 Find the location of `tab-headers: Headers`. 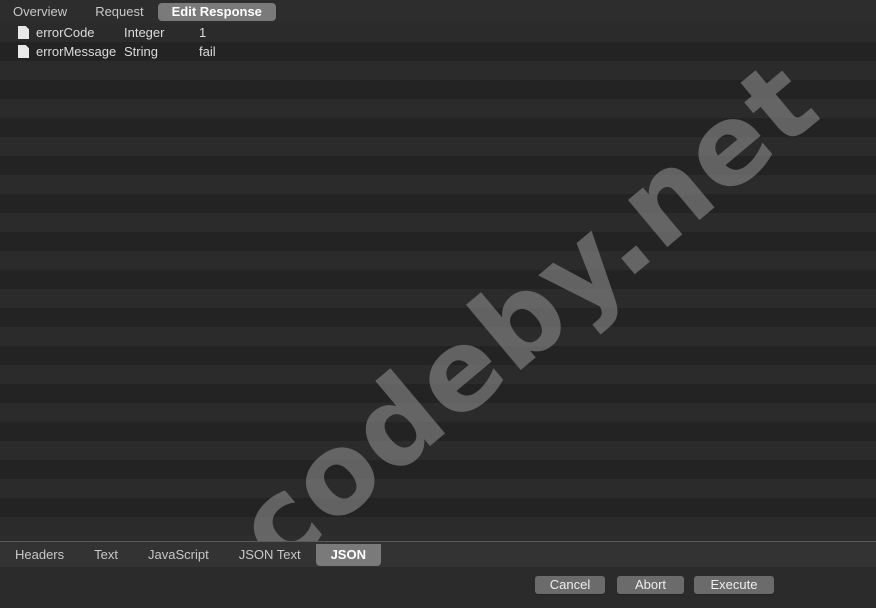

tab-headers: Headers is located at coordinates (39, 555).